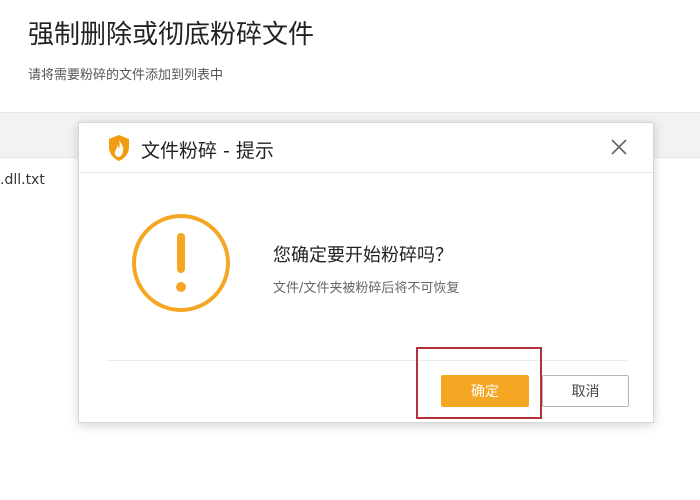  I want to click on dialog-divider, so click(367, 360).